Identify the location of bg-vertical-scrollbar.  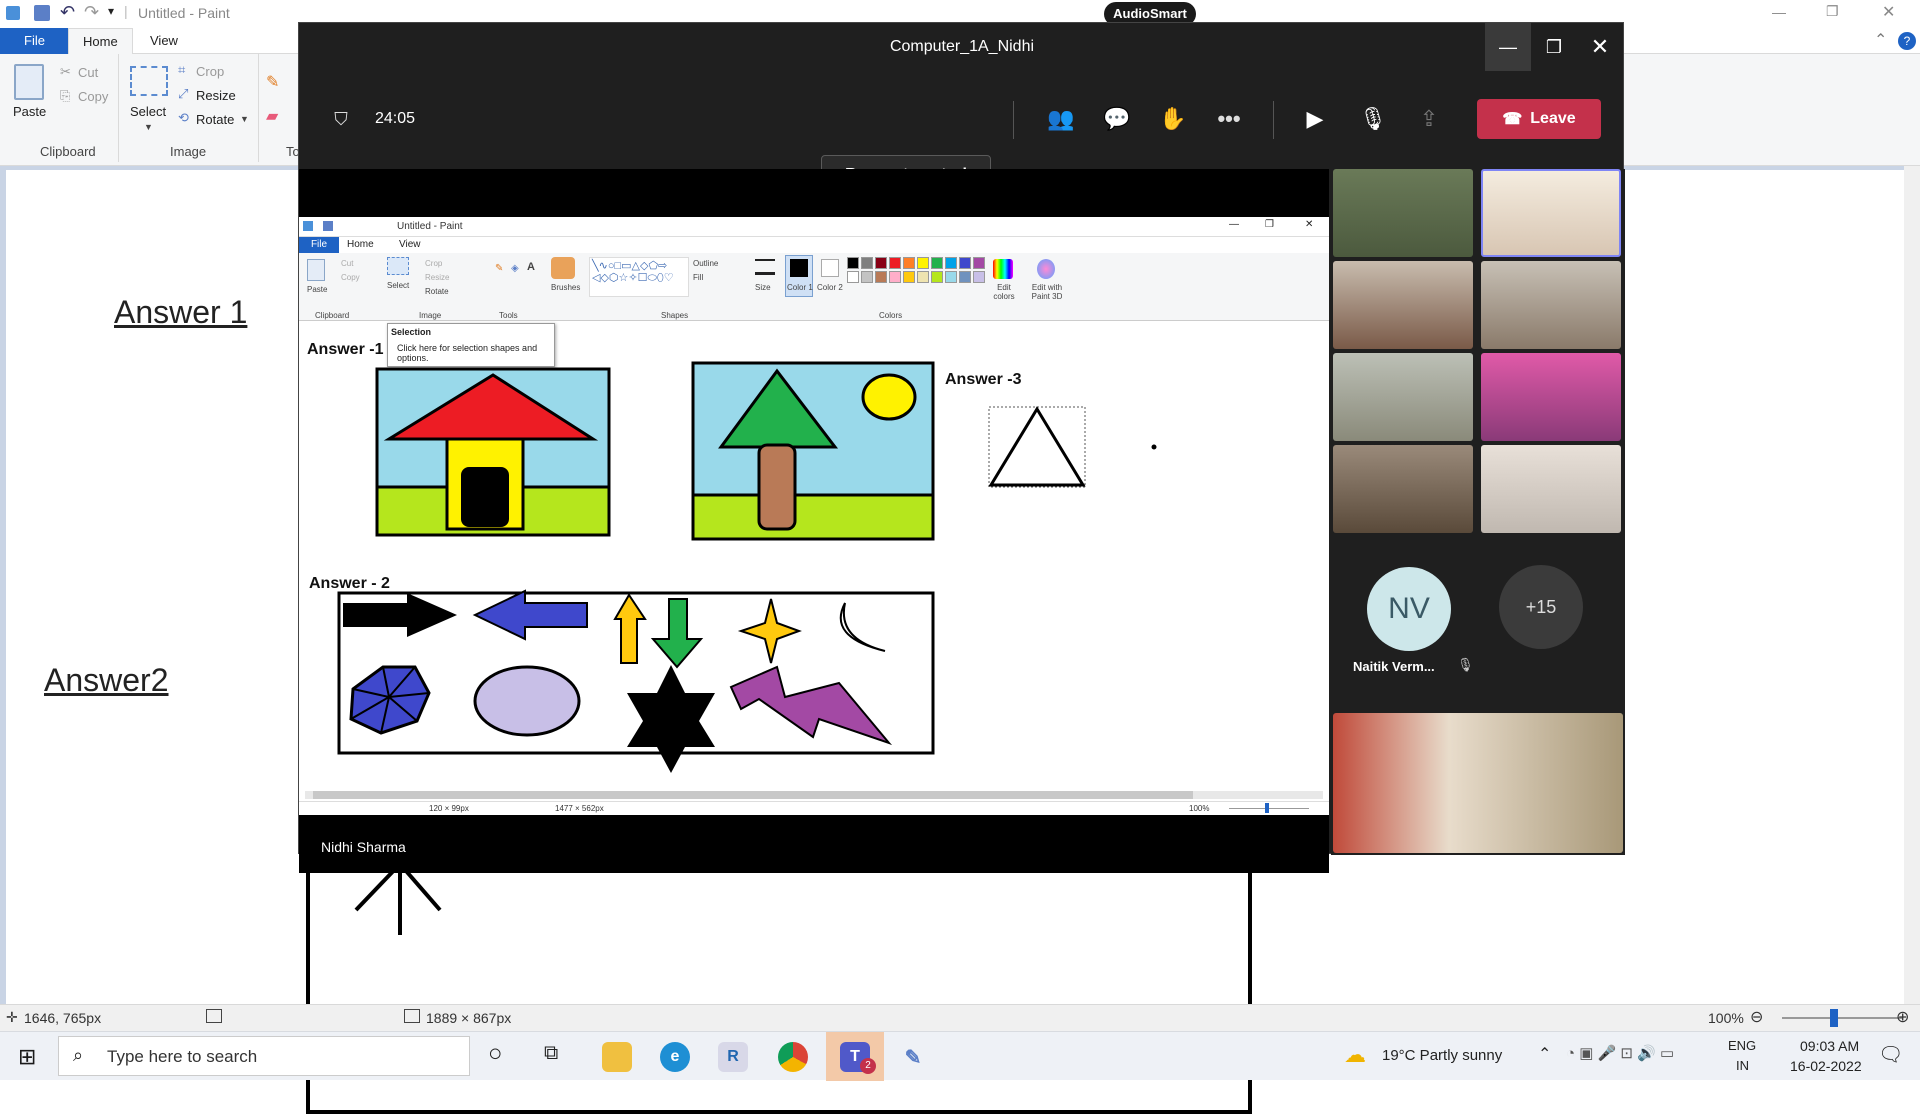
(1912, 585).